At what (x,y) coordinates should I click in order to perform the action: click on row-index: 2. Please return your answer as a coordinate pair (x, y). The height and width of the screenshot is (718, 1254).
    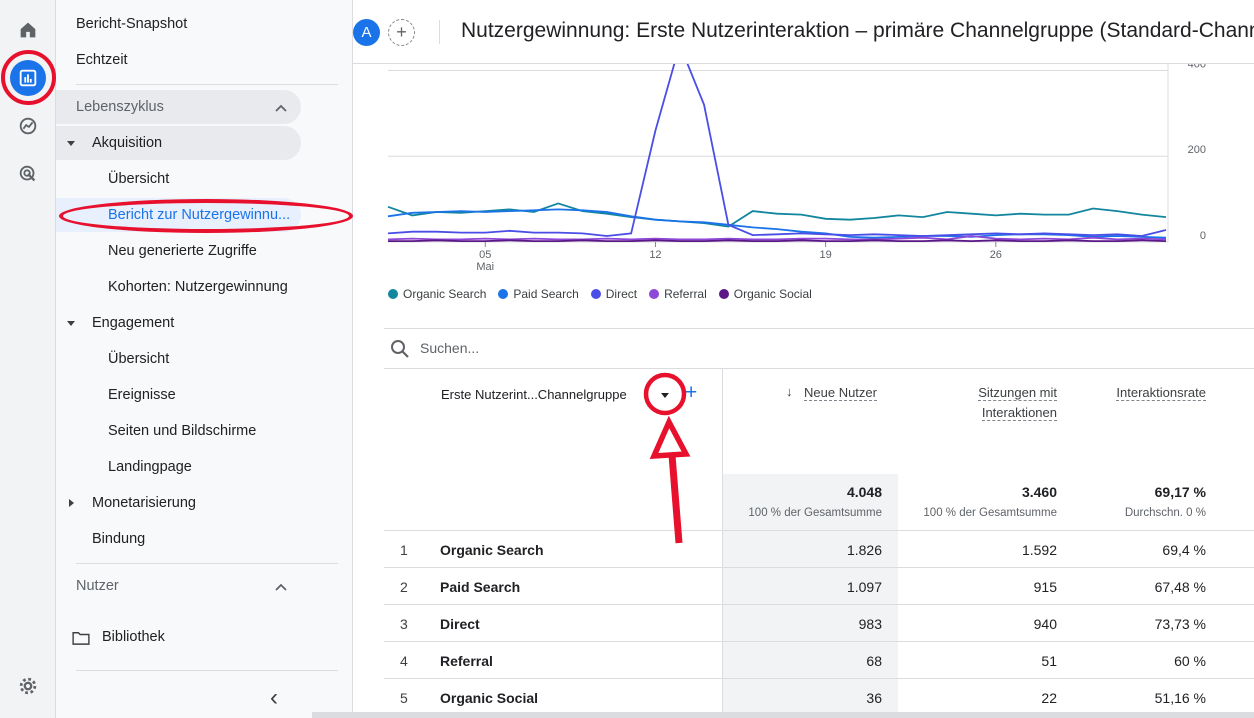
    Looking at the image, I should click on (404, 587).